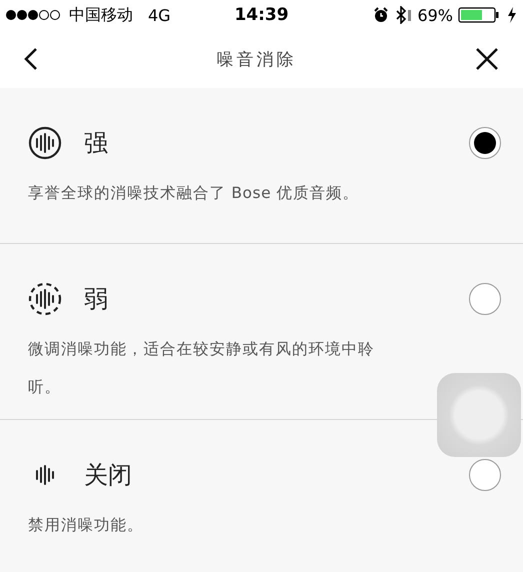 This screenshot has height=572, width=523. I want to click on sound-wave-dashed-circle-icon, so click(45, 299).